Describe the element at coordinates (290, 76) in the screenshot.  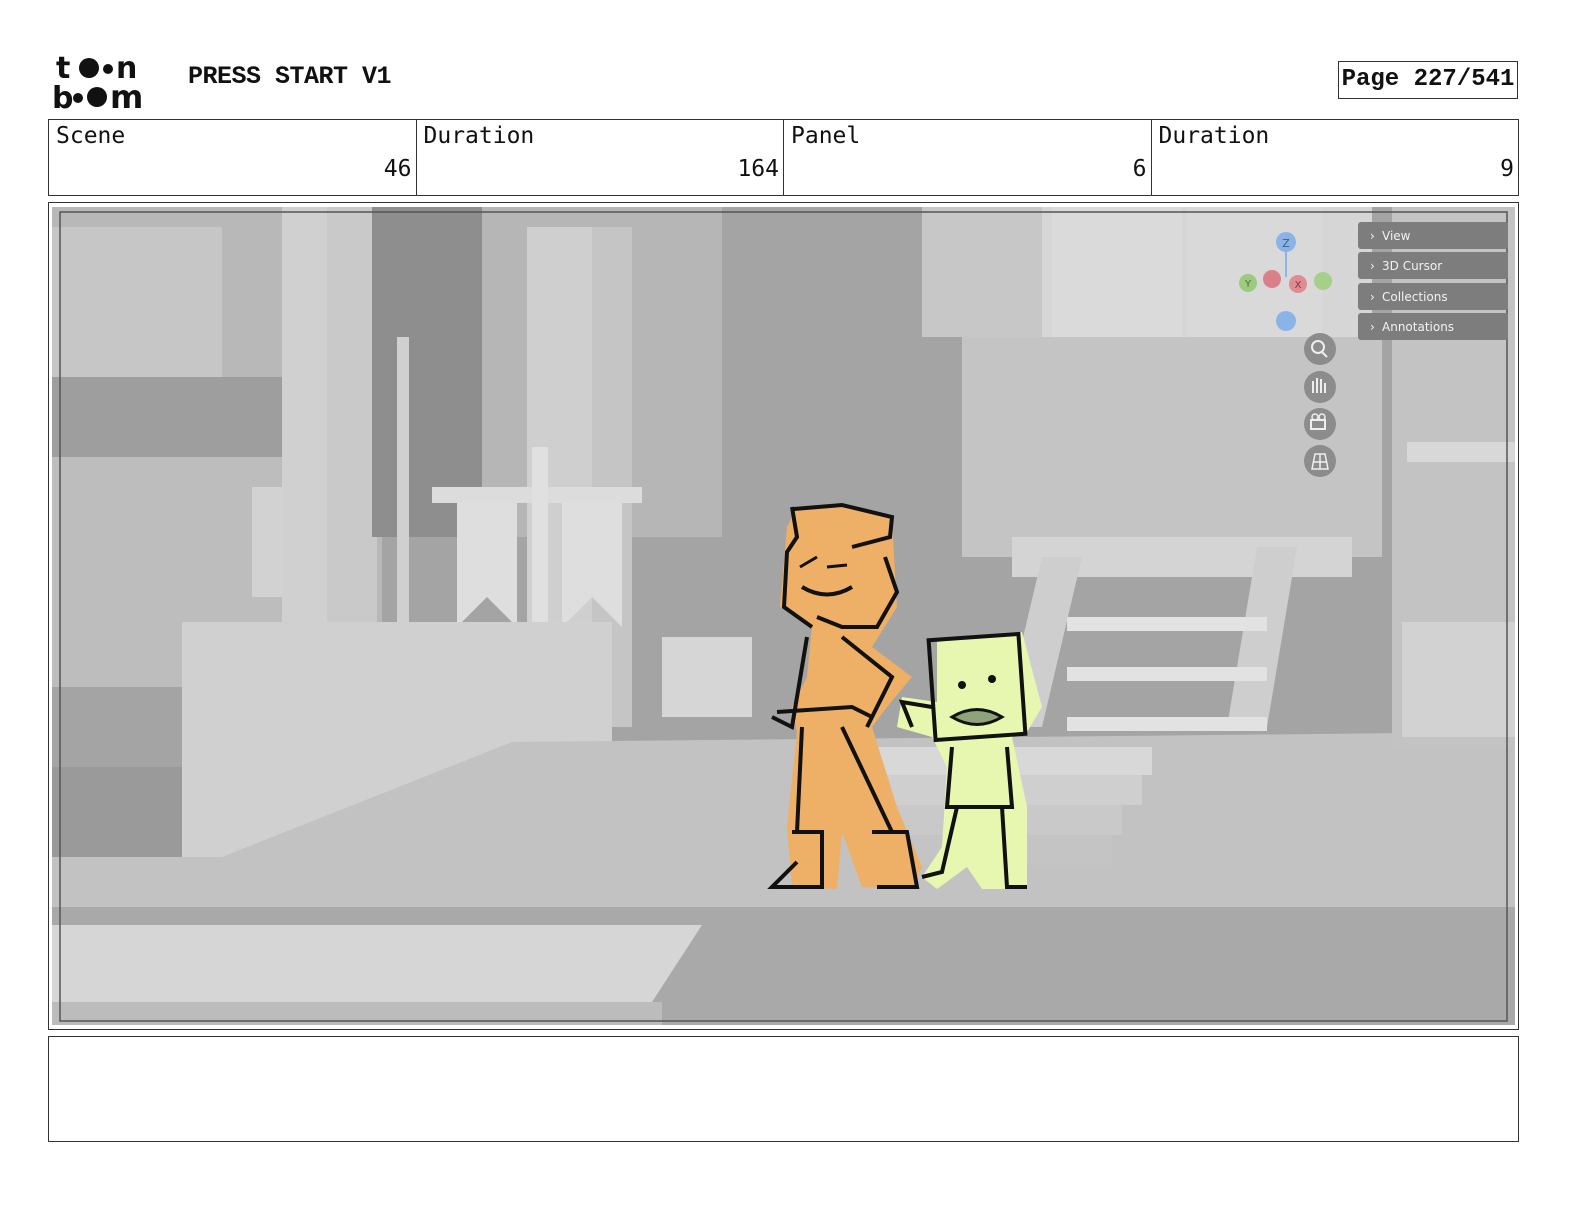
I see `project-title: PRESS START V1` at that location.